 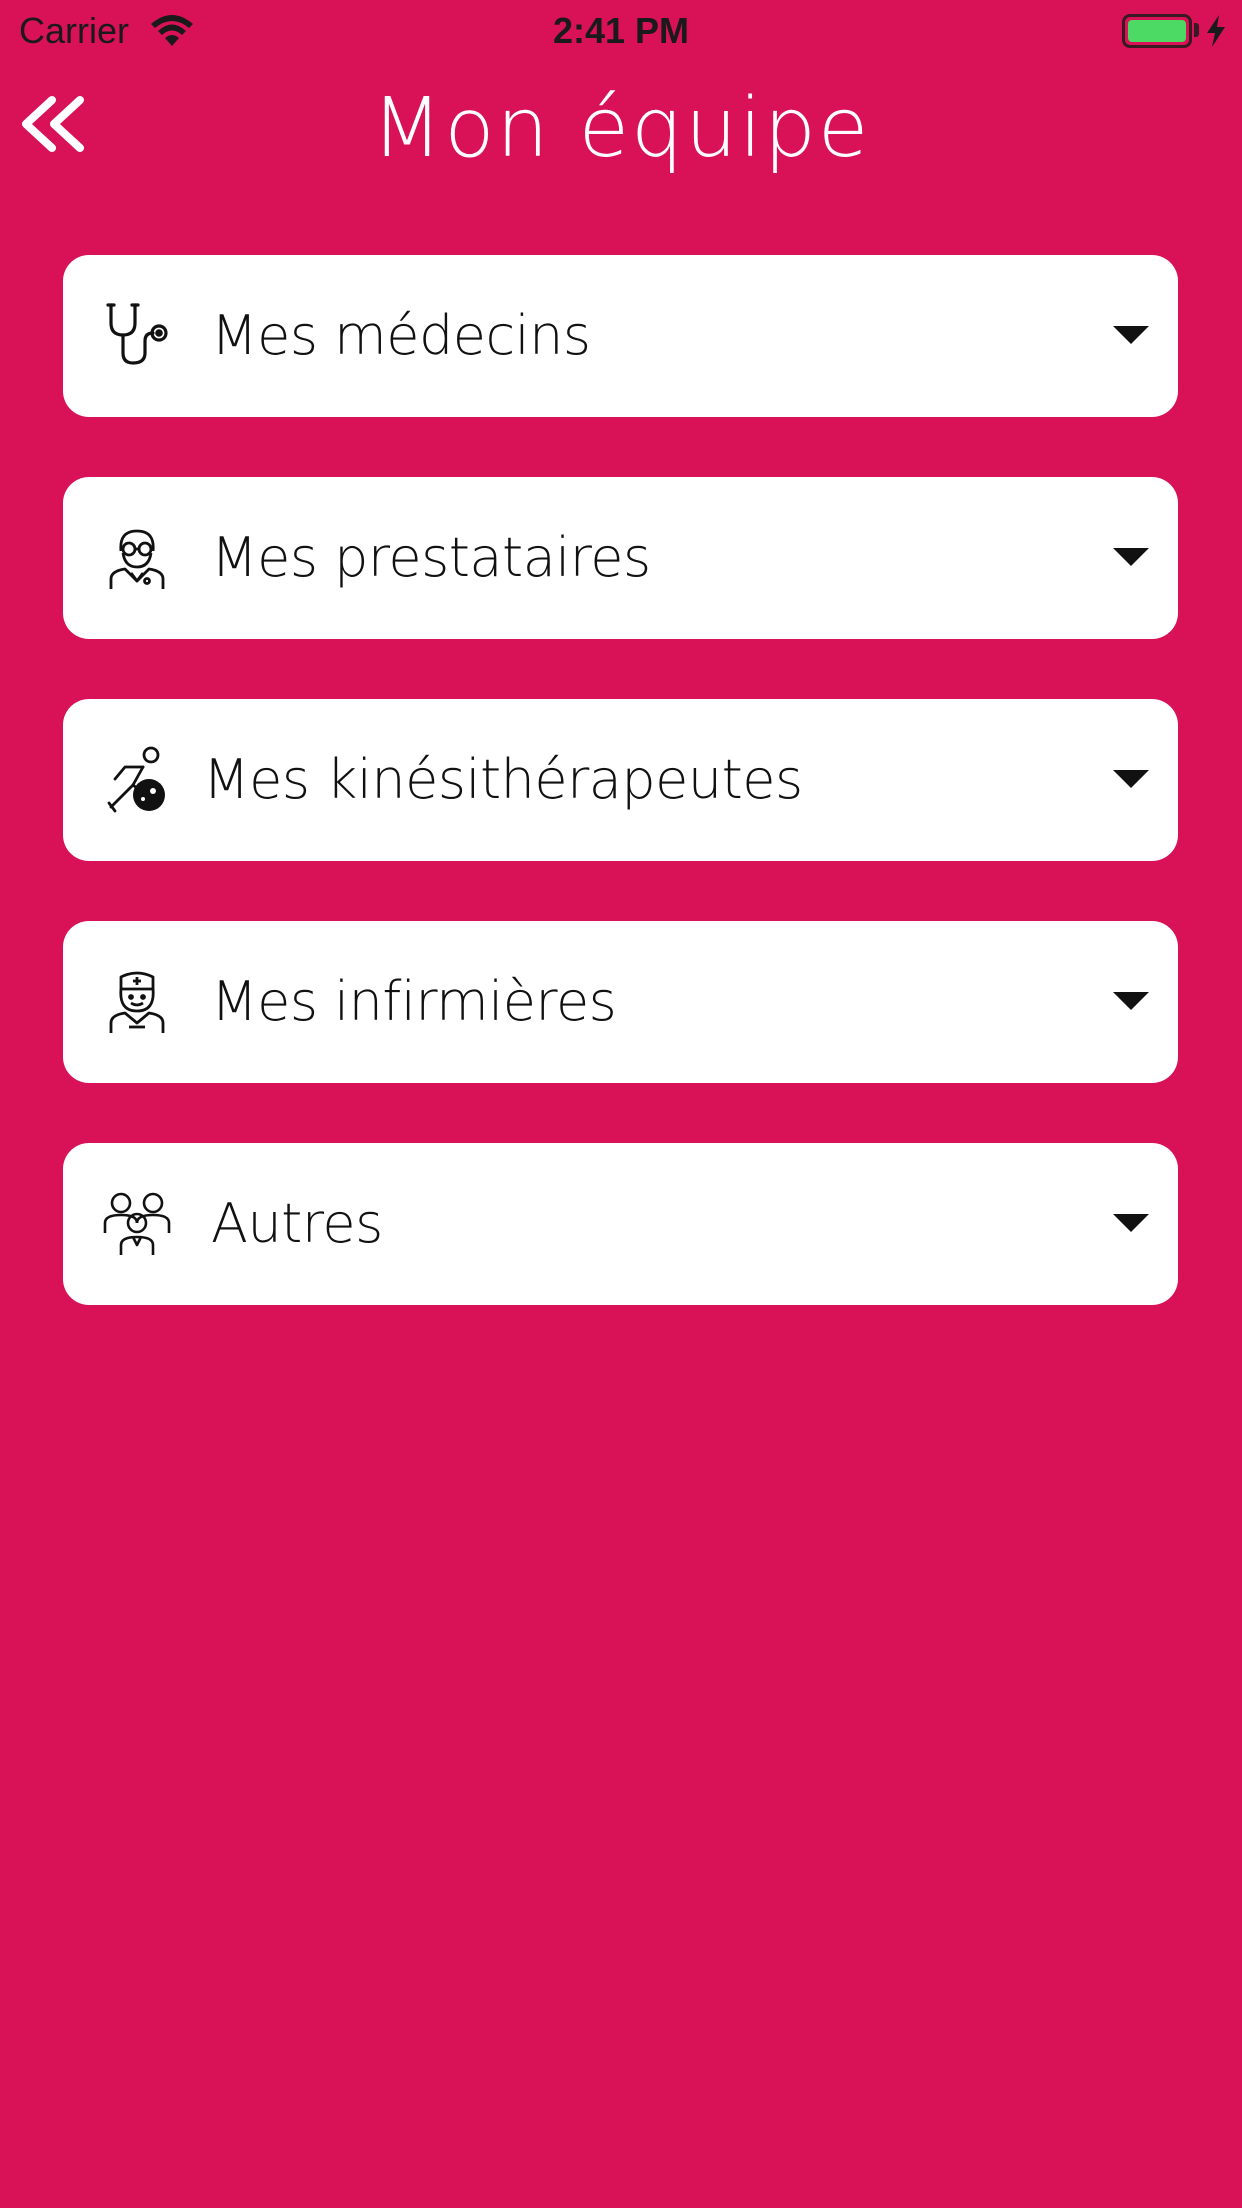 I want to click on section-autres-dropdown: Autres, so click(x=620, y=1224).